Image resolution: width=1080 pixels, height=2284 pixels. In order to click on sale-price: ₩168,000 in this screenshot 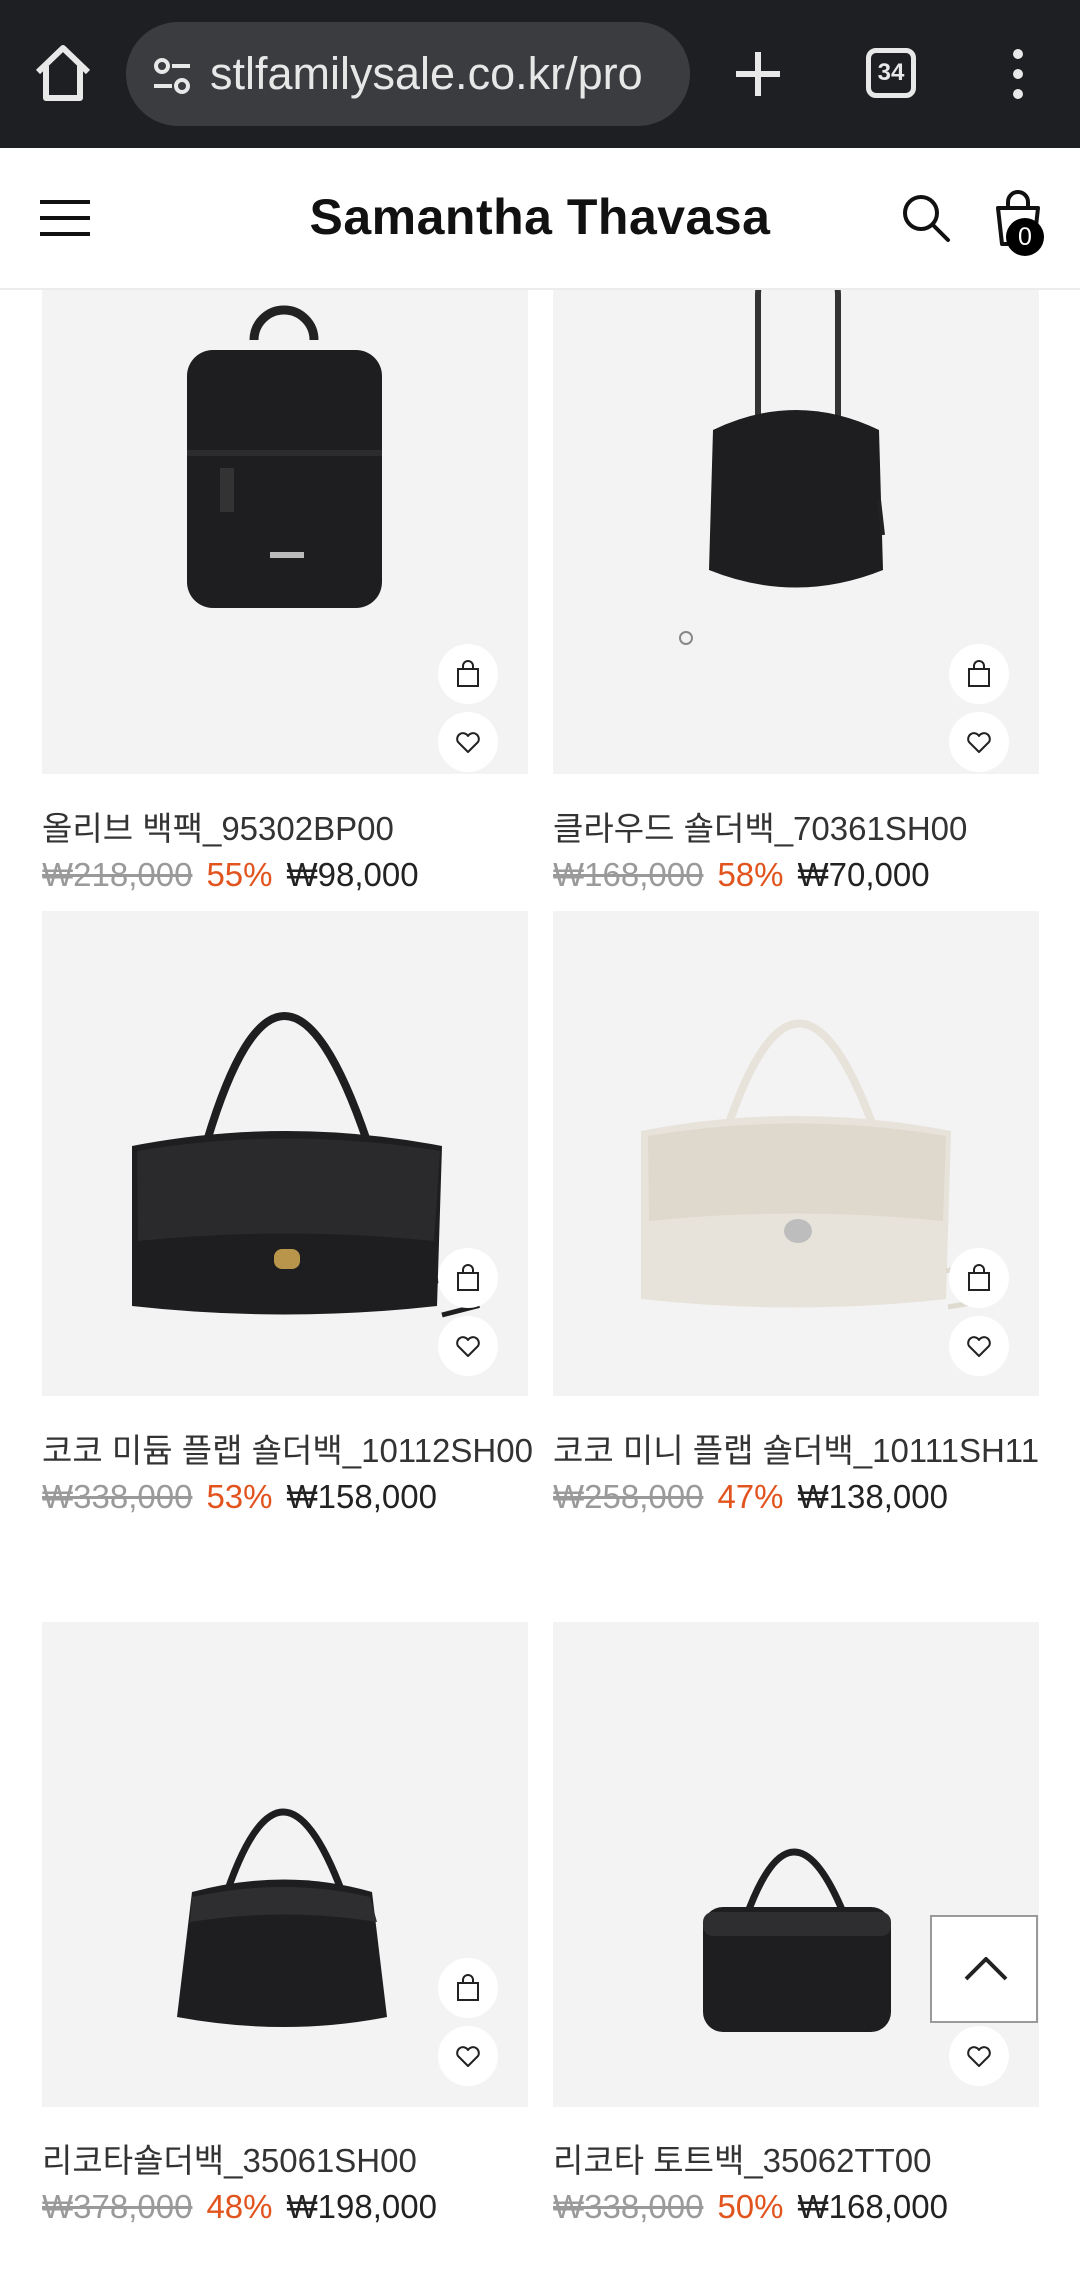, I will do `click(872, 2206)`.